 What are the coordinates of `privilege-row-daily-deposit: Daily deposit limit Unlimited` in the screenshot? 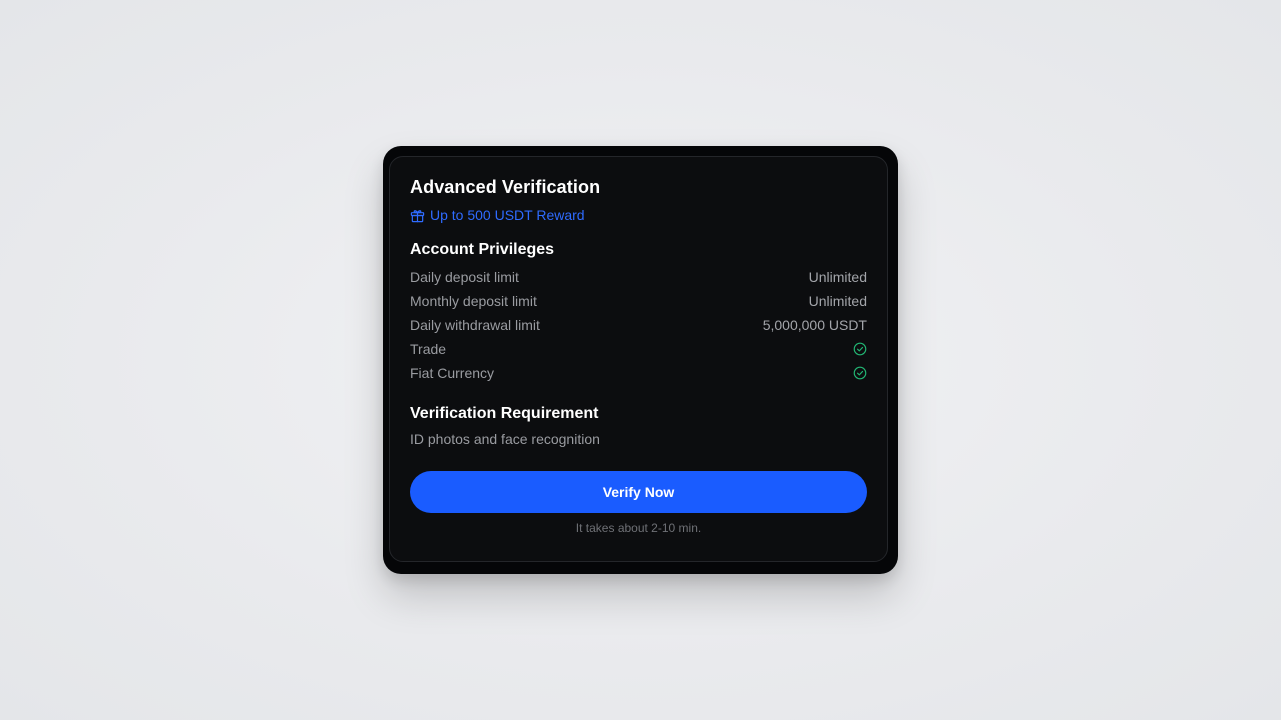 It's located at (638, 277).